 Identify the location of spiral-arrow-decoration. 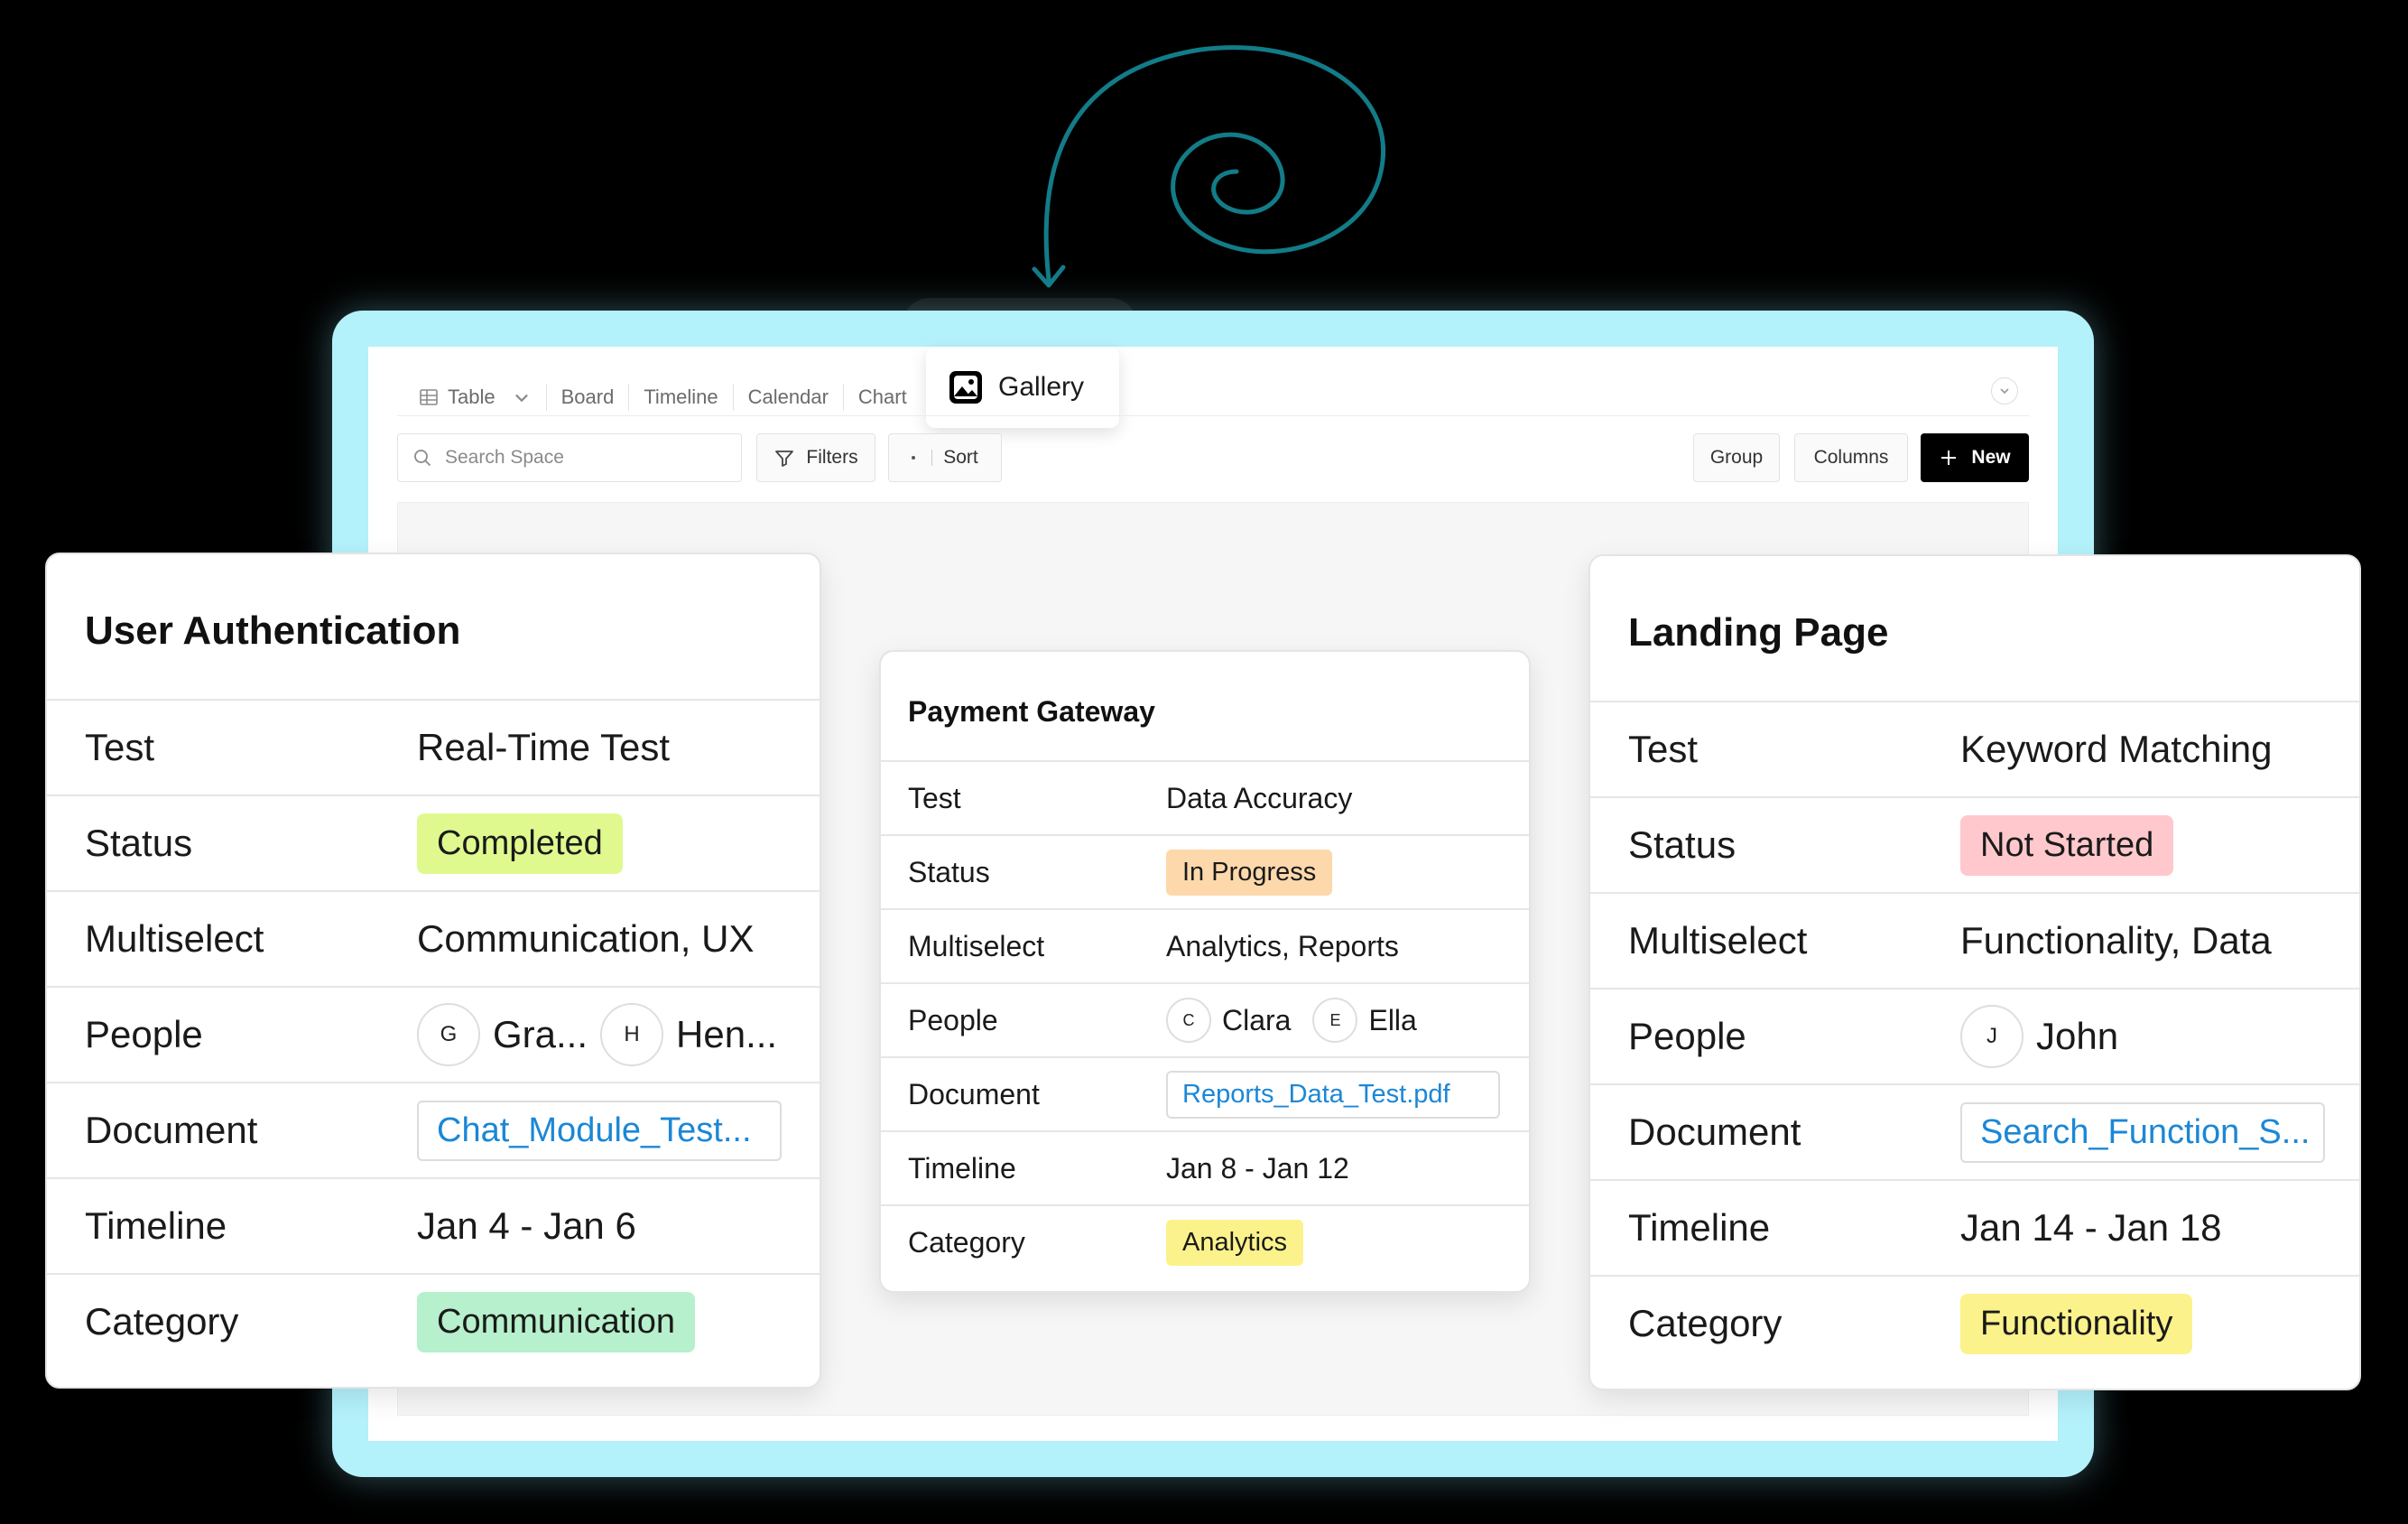
(1208, 166).